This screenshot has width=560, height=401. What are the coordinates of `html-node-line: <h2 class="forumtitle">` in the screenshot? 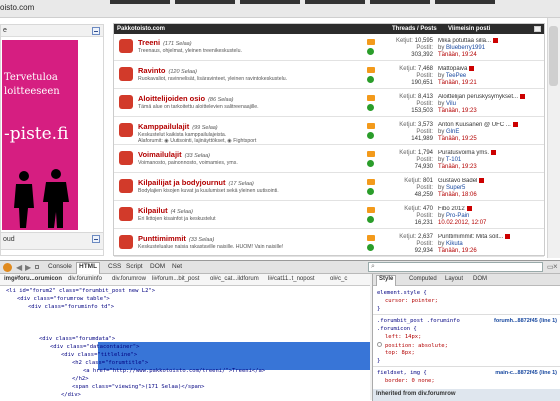 It's located at (110, 363).